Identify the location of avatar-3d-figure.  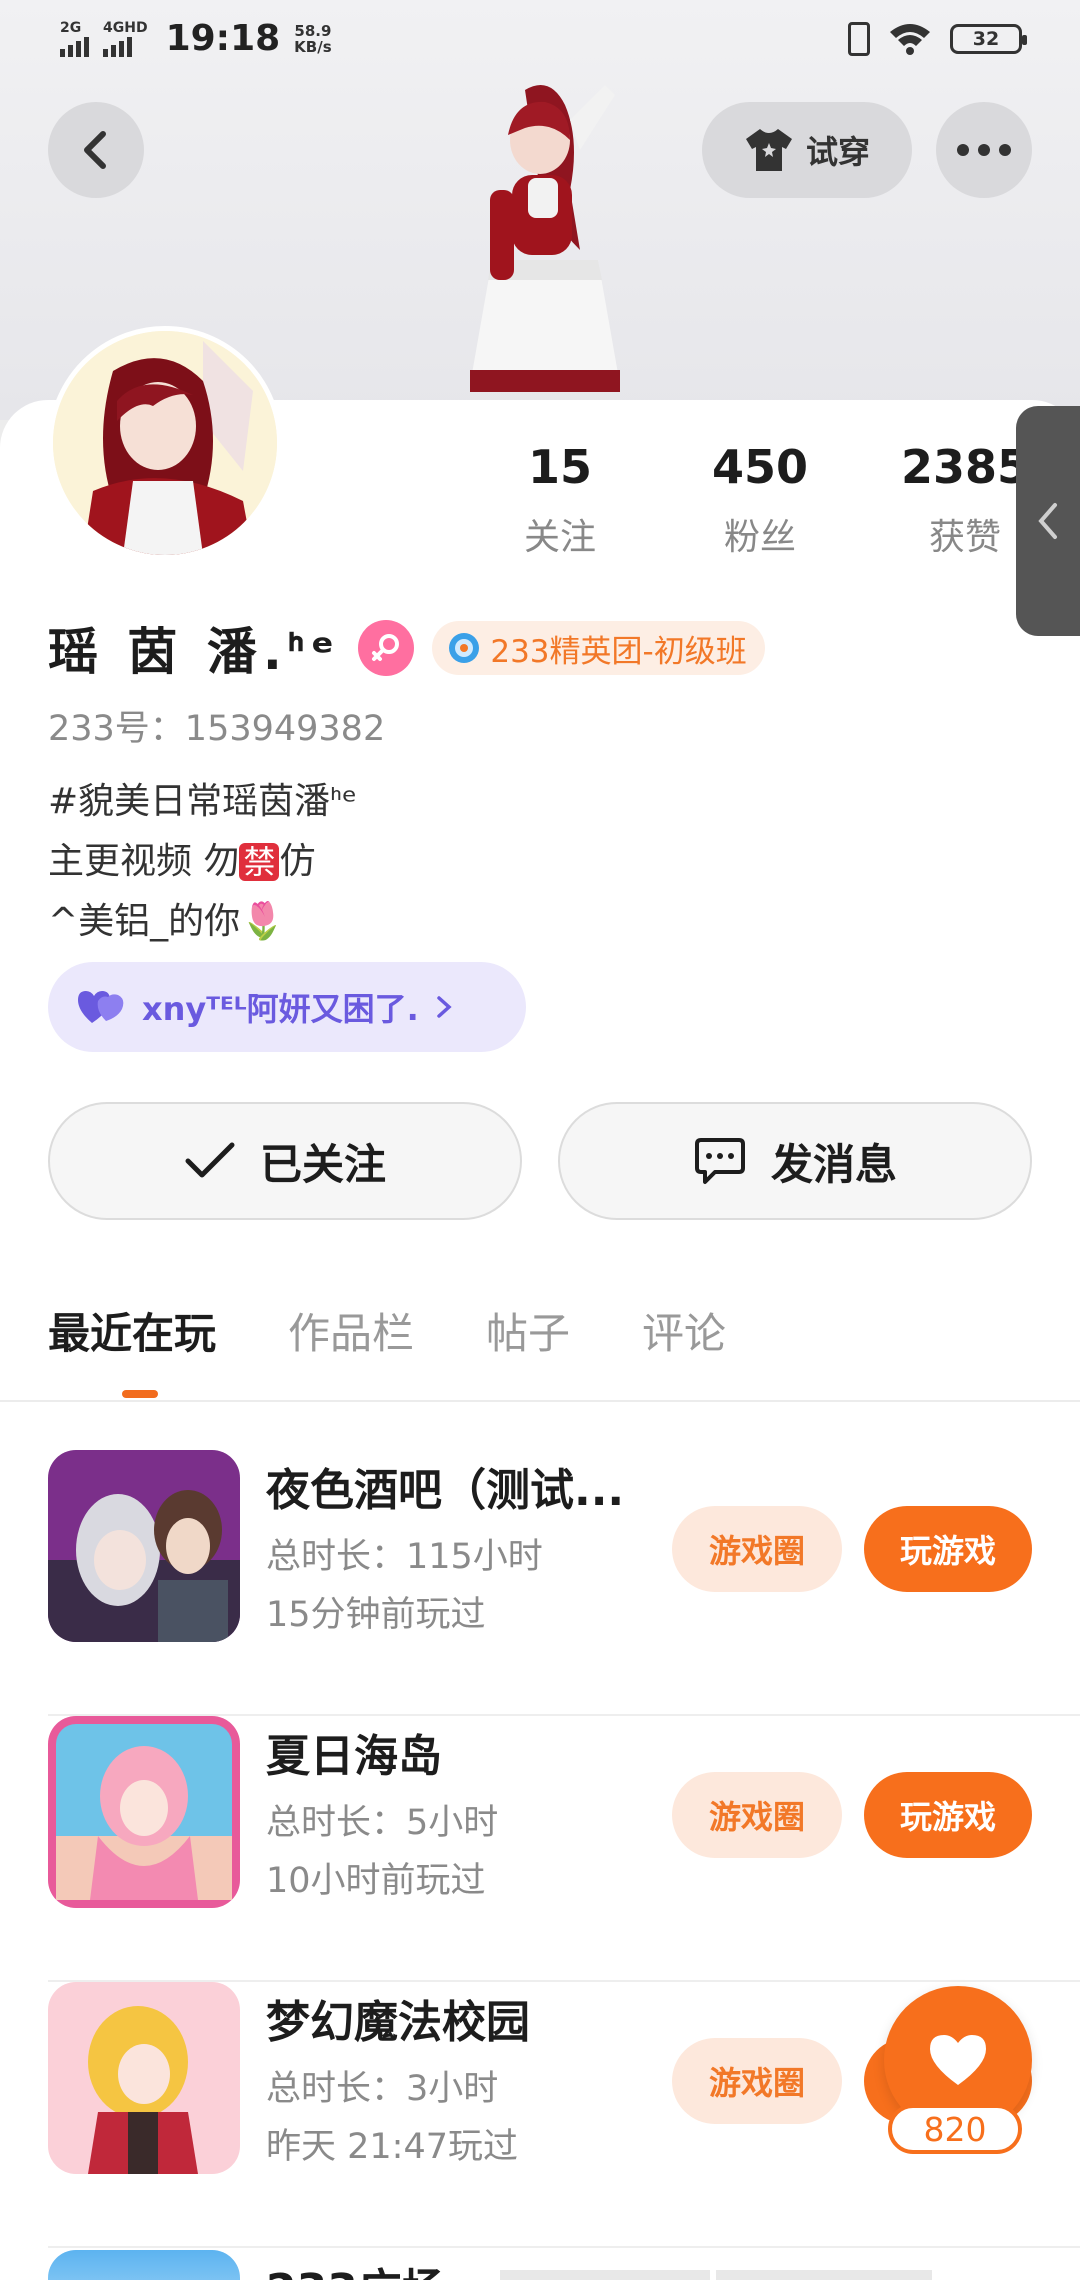
(545, 238).